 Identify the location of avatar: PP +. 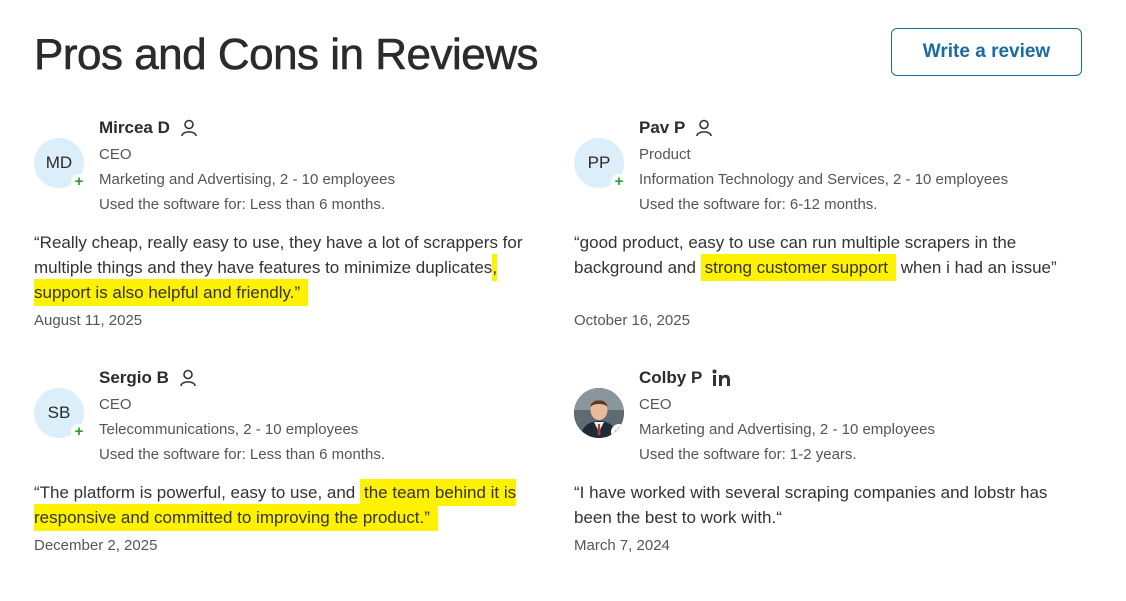
(600, 164).